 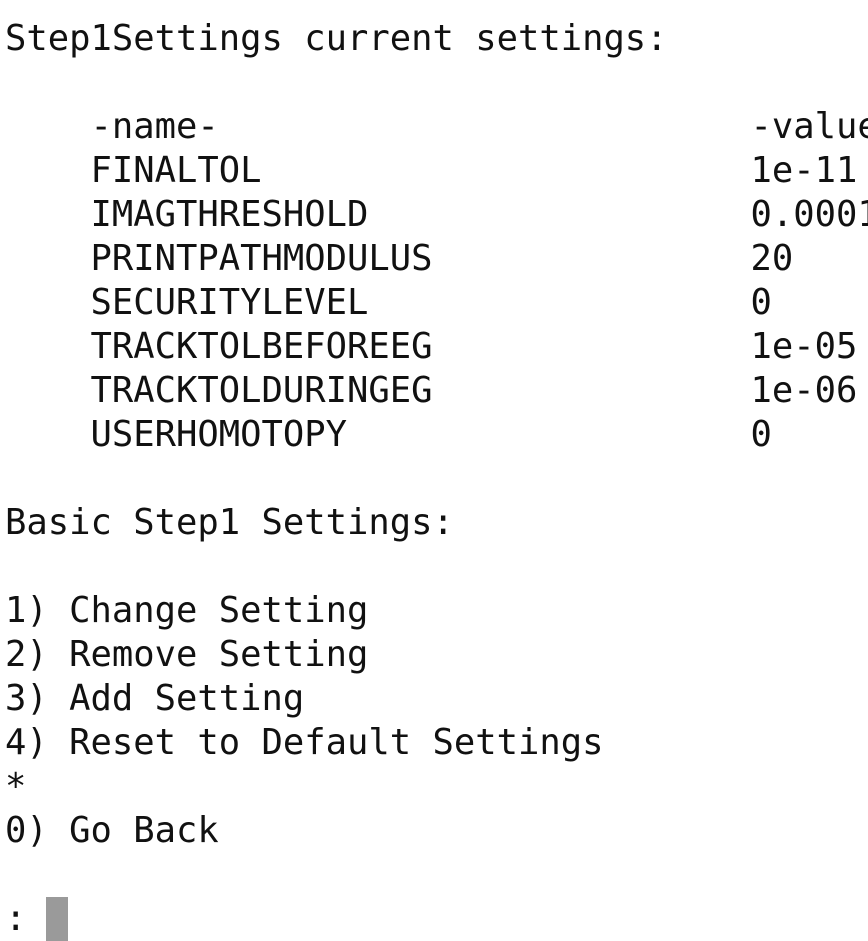 I want to click on setting-name: PRINTPATHMODULUS, so click(x=421, y=259).